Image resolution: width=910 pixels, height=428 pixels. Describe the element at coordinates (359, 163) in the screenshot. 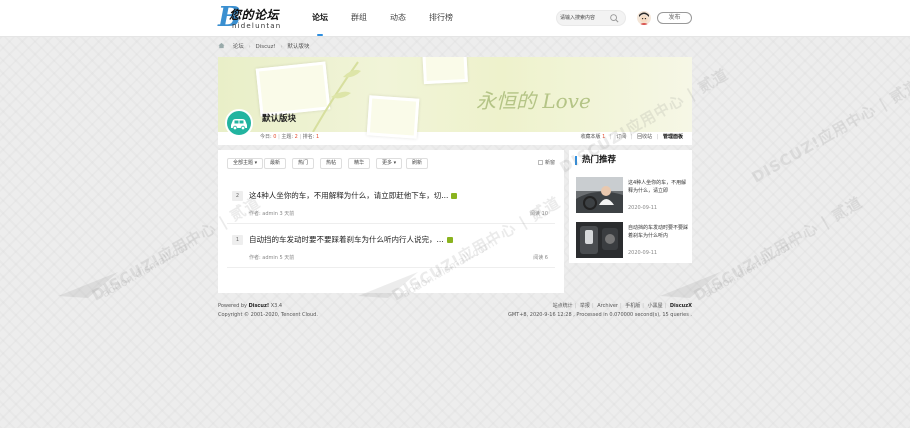

I see `filter-digest: 精华` at that location.